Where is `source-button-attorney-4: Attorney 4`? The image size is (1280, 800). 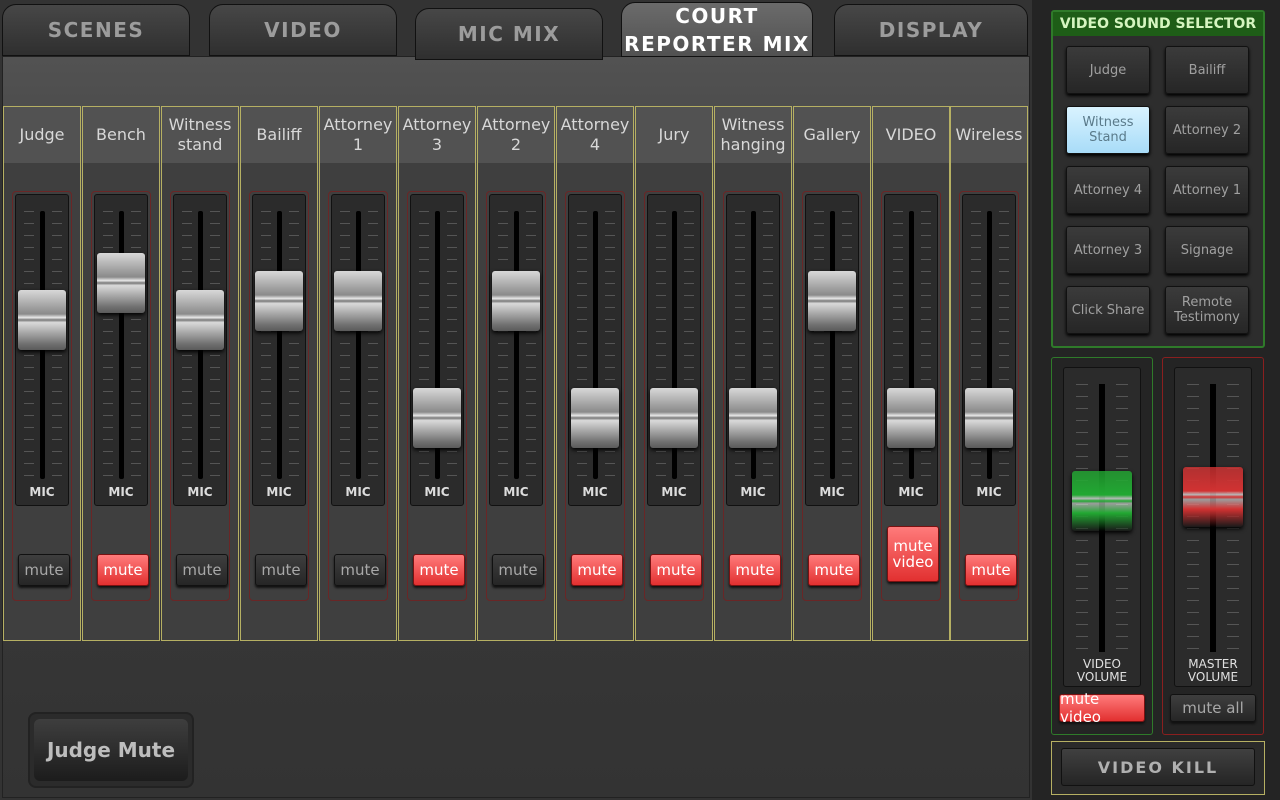 source-button-attorney-4: Attorney 4 is located at coordinates (1108, 190).